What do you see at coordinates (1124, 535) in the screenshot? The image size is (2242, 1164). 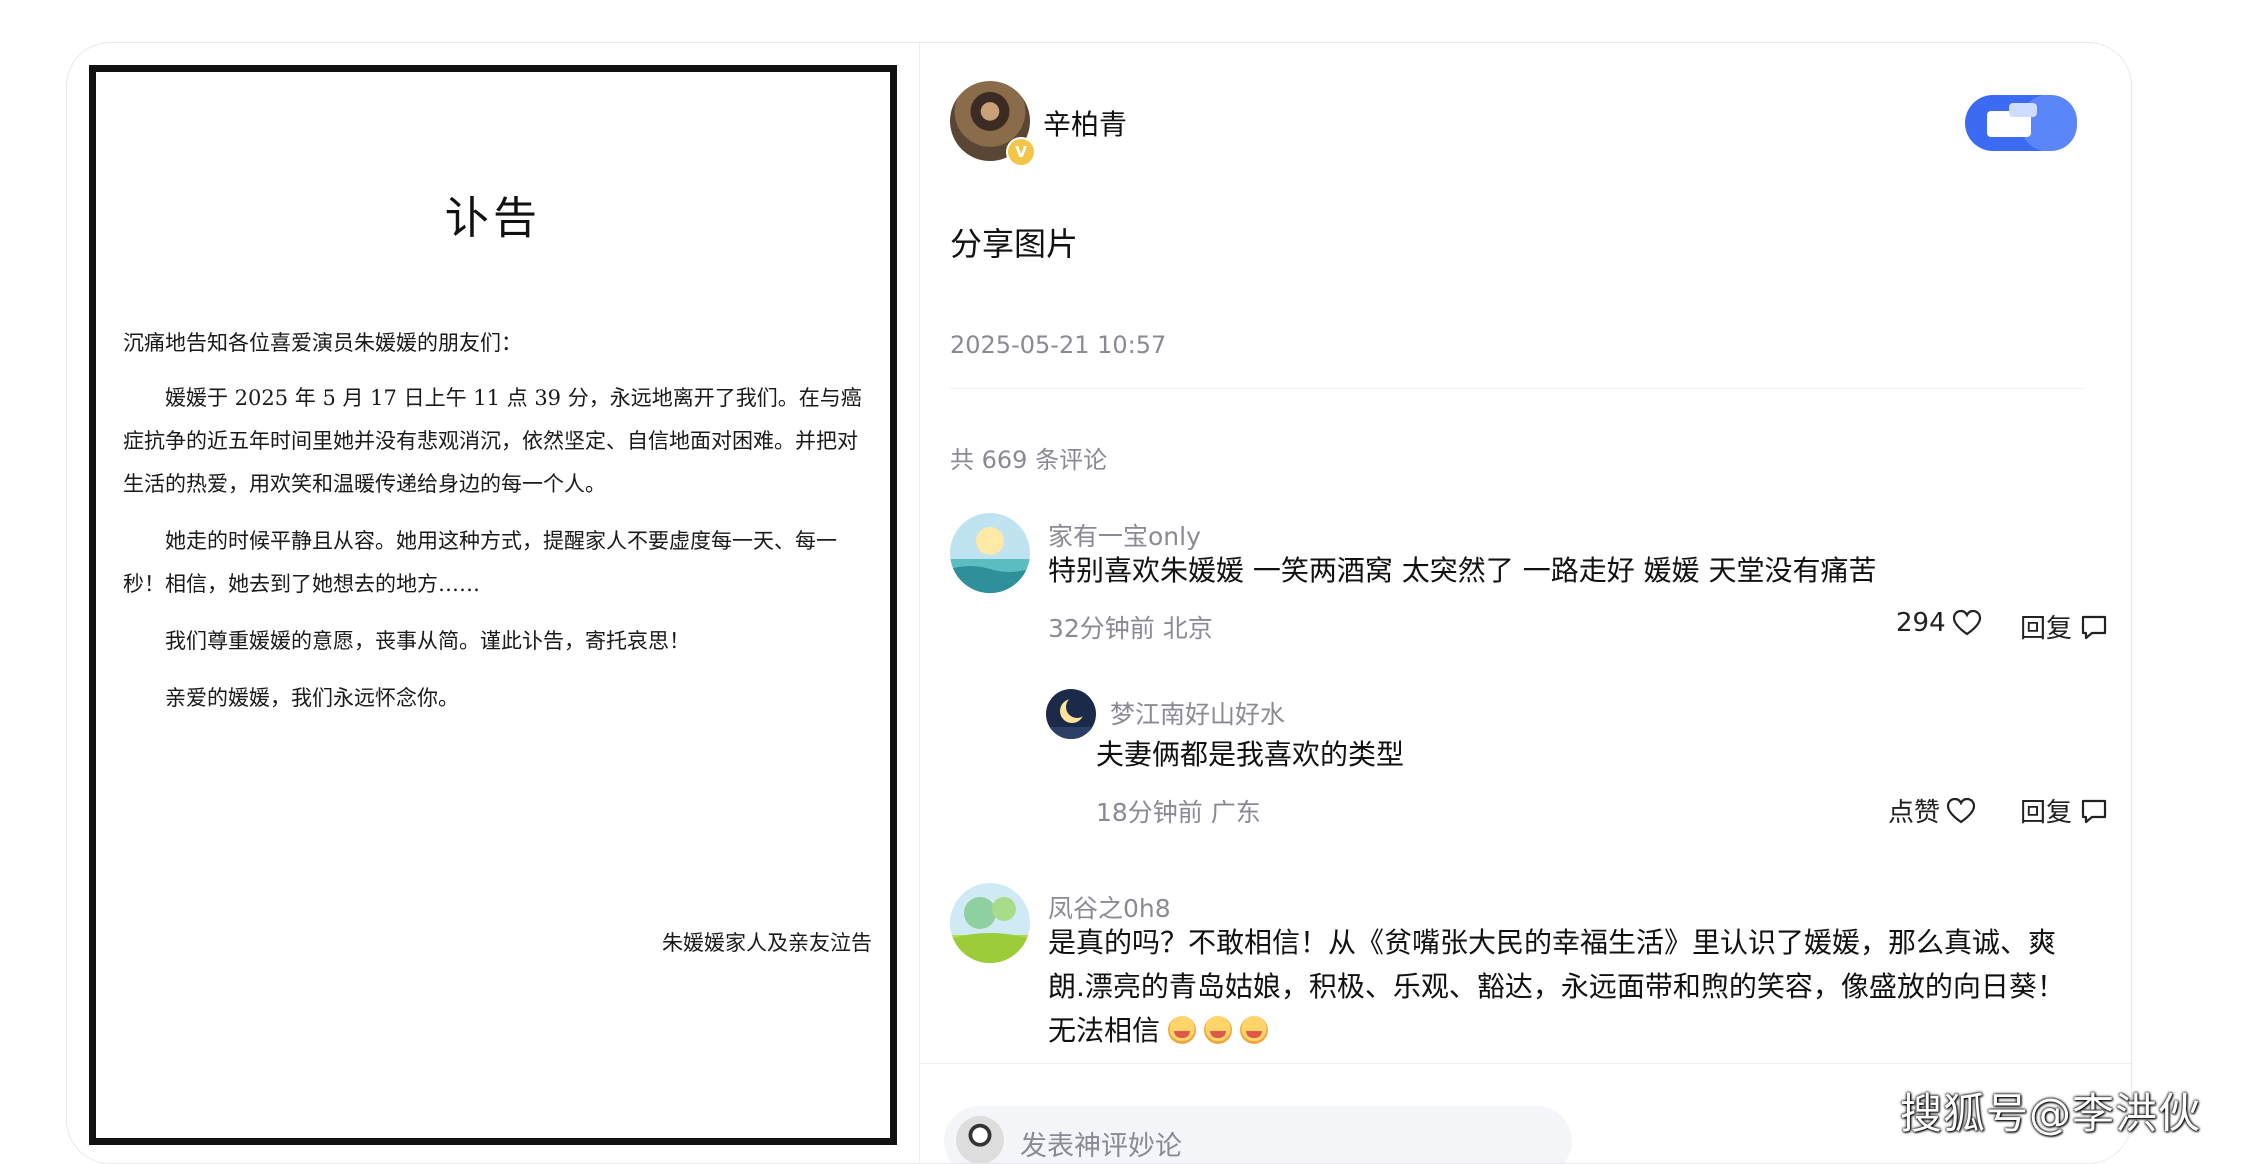 I see `commenter-name: 家有一宝only` at bounding box center [1124, 535].